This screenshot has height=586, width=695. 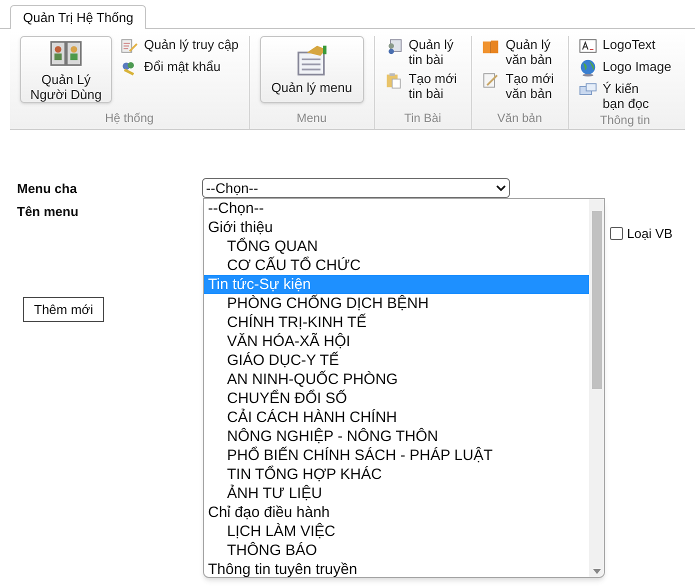 What do you see at coordinates (396, 246) in the screenshot?
I see `dropdown-option: TỔNG QUAN` at bounding box center [396, 246].